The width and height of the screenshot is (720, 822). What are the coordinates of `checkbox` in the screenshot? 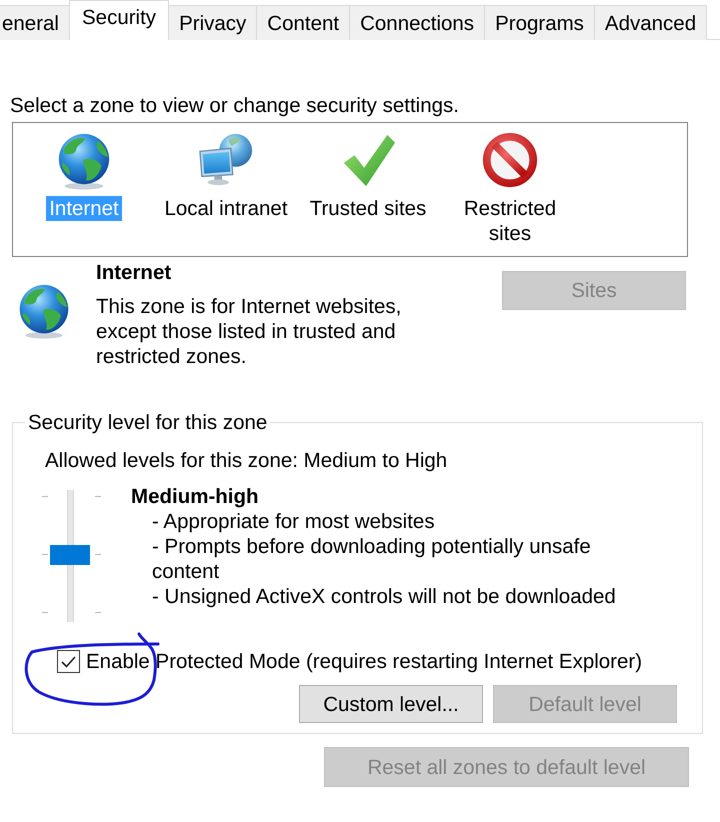 It's located at (68, 661).